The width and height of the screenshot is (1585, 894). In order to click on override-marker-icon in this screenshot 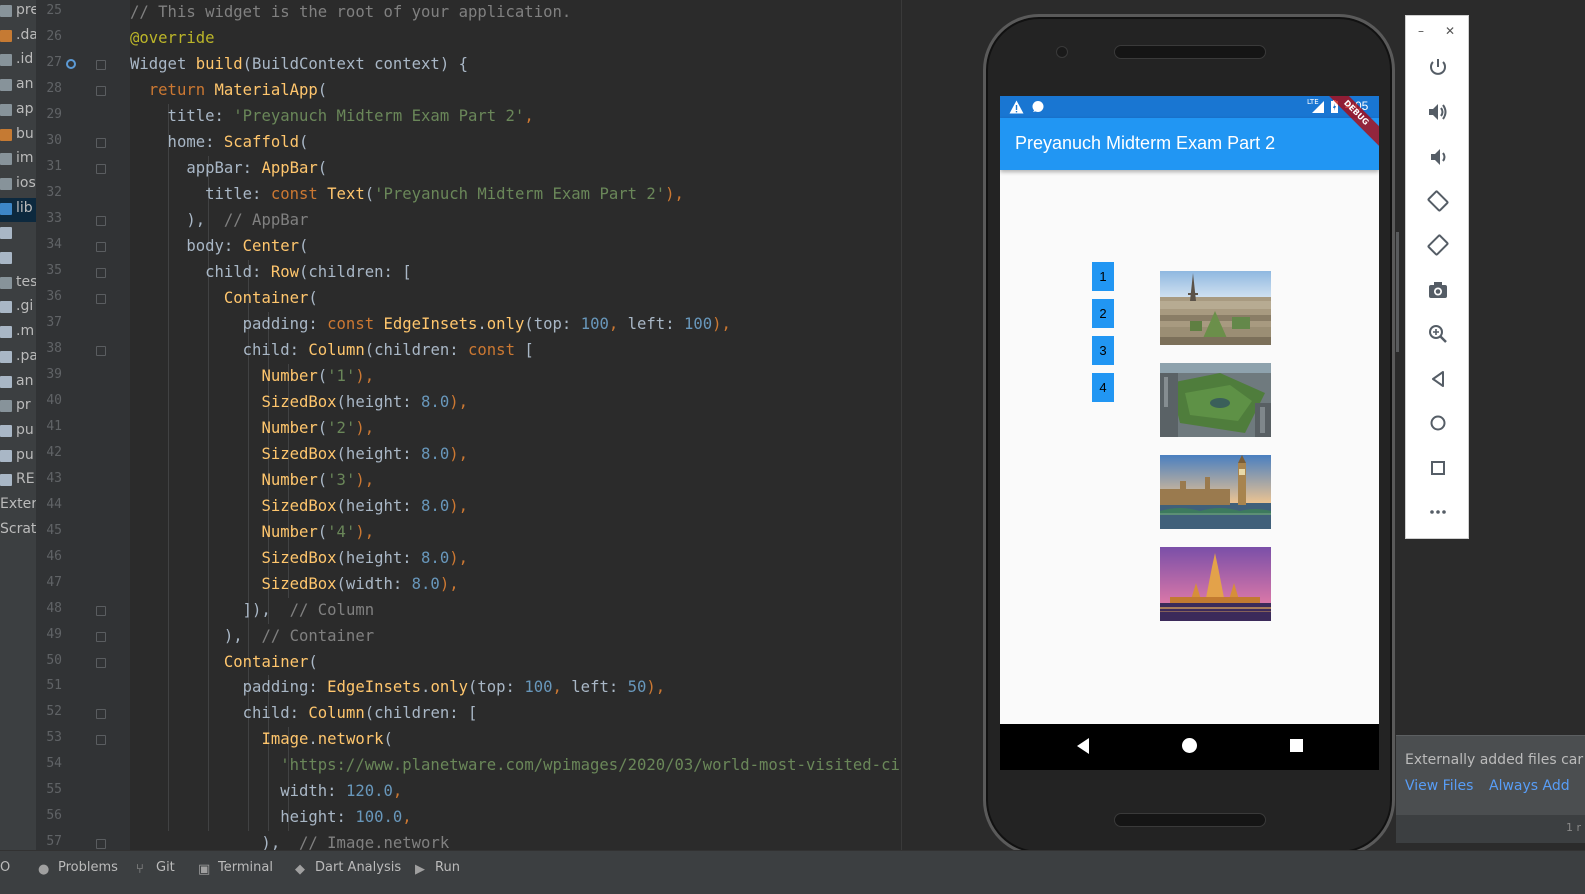, I will do `click(71, 63)`.